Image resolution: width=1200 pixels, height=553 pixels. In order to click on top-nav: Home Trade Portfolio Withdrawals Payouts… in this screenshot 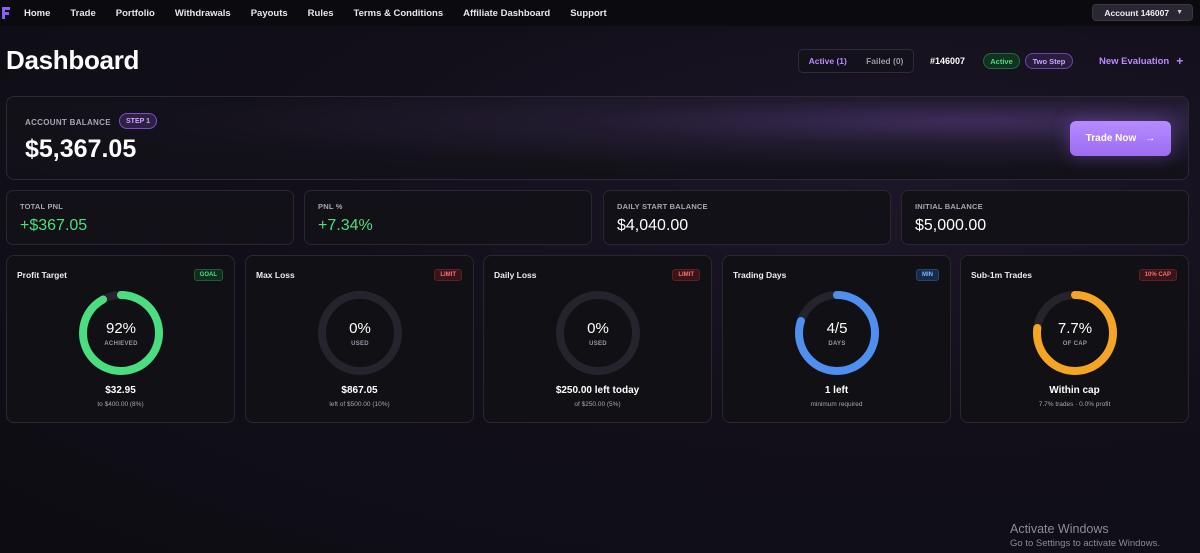, I will do `click(600, 13)`.